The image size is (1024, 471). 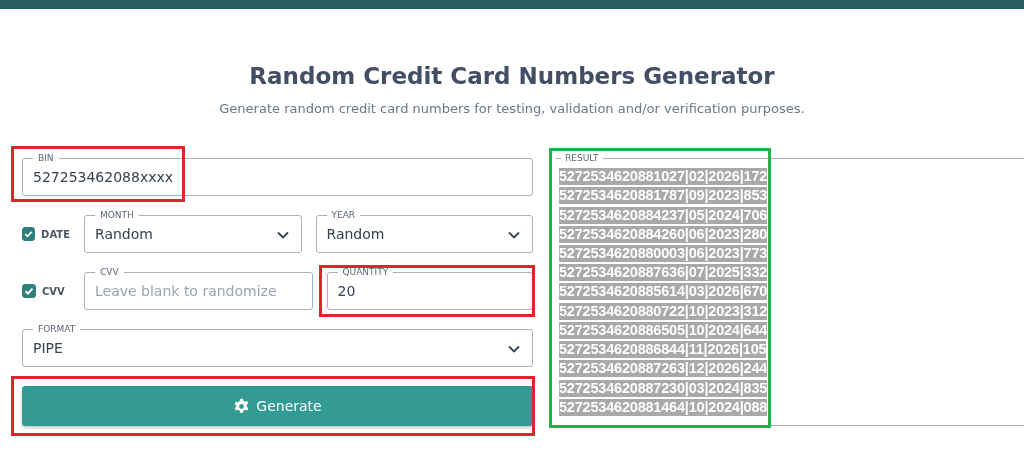 I want to click on result-label: RESULT, so click(x=582, y=158).